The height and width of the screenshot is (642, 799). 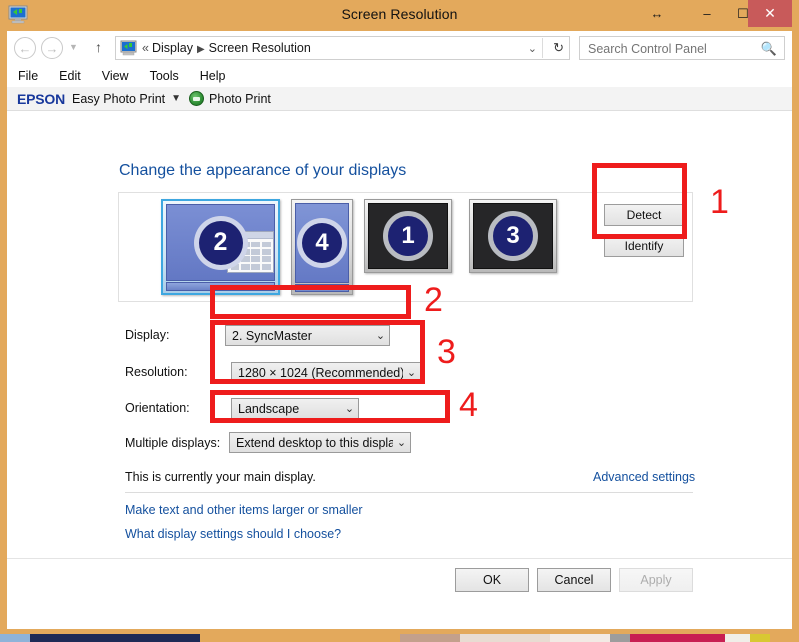 I want to click on search-icon: 🔍, so click(x=769, y=49).